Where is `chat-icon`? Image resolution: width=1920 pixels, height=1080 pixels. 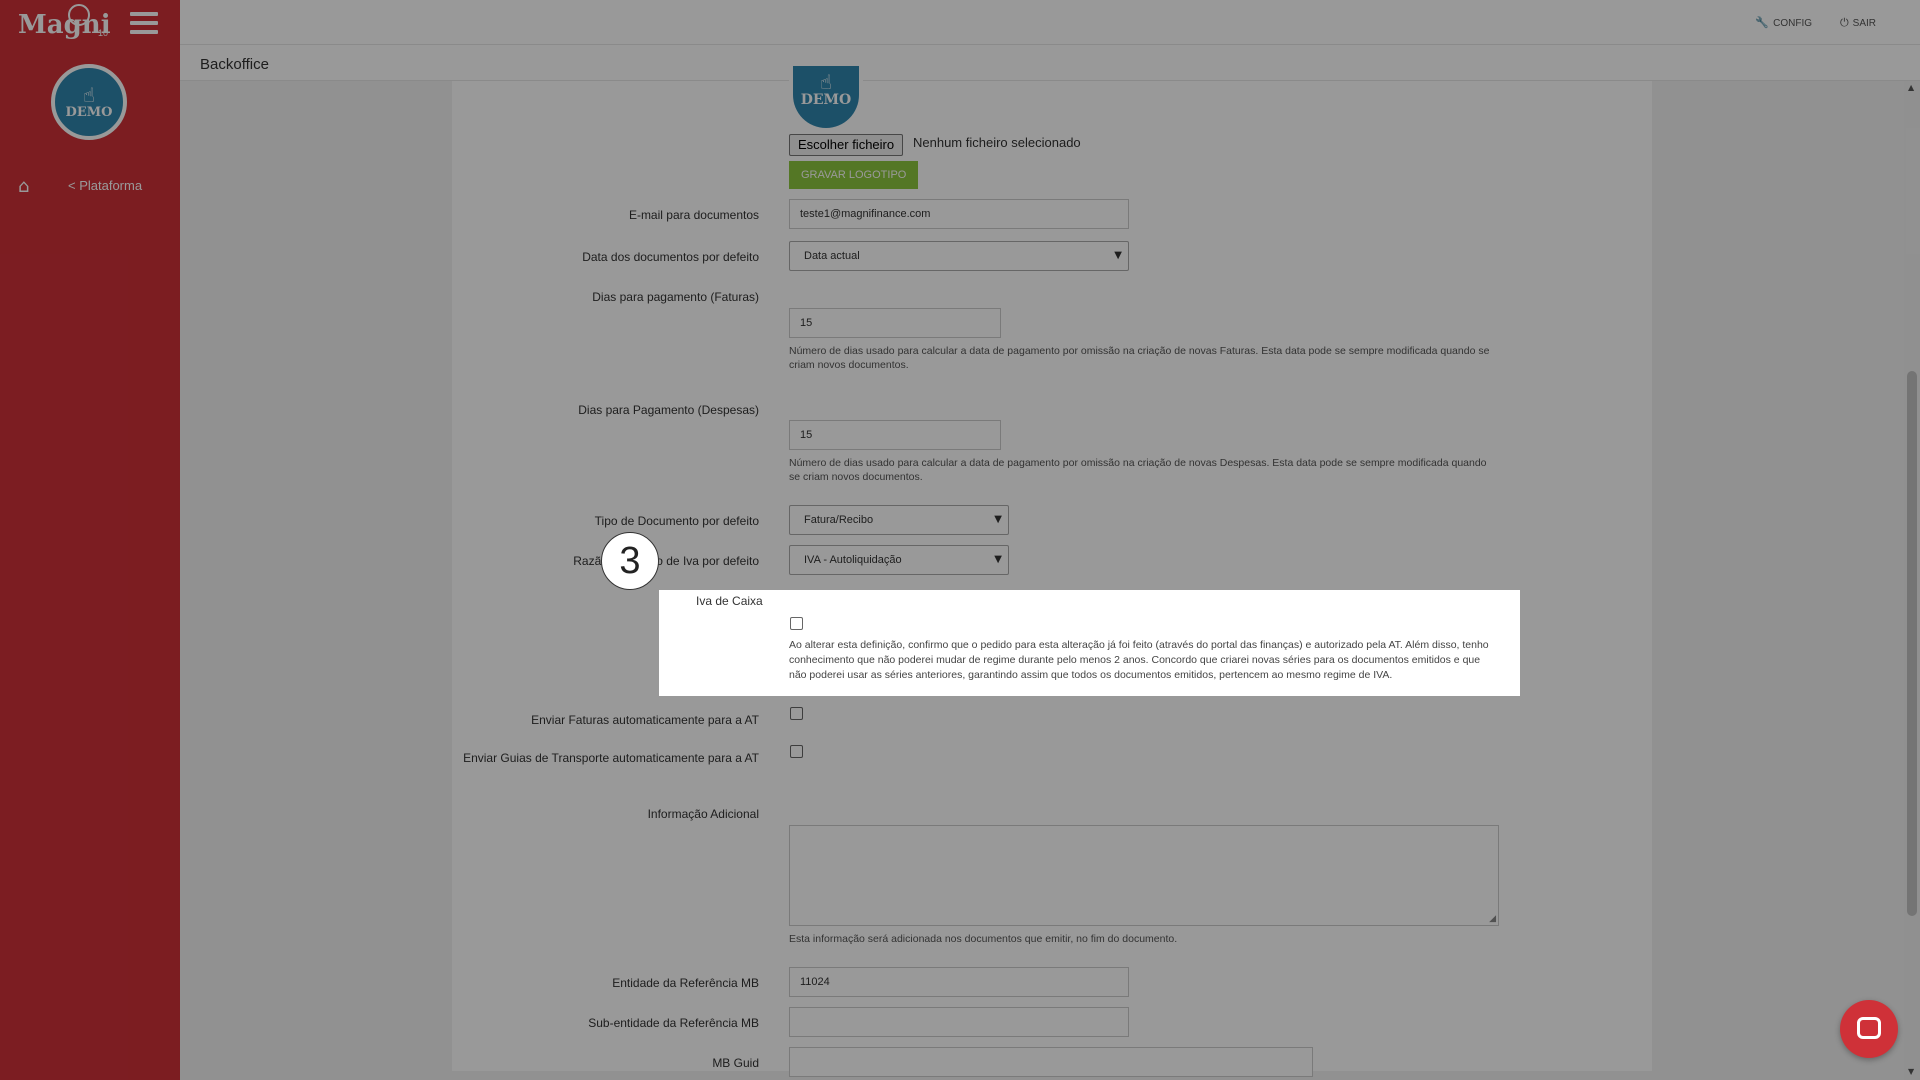 chat-icon is located at coordinates (1869, 1028).